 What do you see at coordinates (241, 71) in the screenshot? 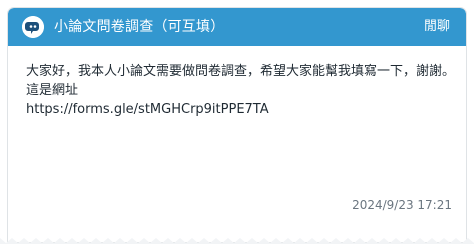
I see `post-text-line: 大家好，我本人小論文需要做問卷調查，希望大家能幫我填寫一下，謝謝。` at bounding box center [241, 71].